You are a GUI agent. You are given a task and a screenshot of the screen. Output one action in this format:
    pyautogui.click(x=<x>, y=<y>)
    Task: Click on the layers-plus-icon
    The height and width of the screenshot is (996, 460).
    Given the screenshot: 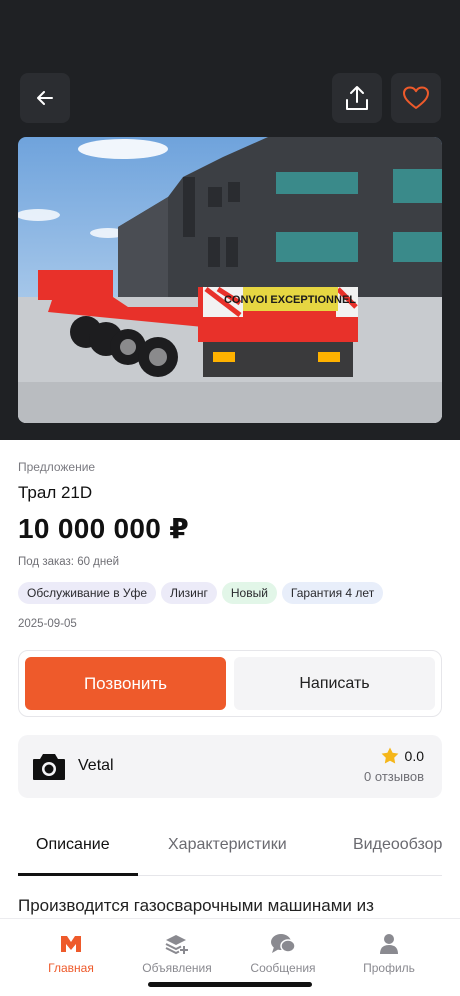 What is the action you would take?
    pyautogui.click(x=176, y=945)
    